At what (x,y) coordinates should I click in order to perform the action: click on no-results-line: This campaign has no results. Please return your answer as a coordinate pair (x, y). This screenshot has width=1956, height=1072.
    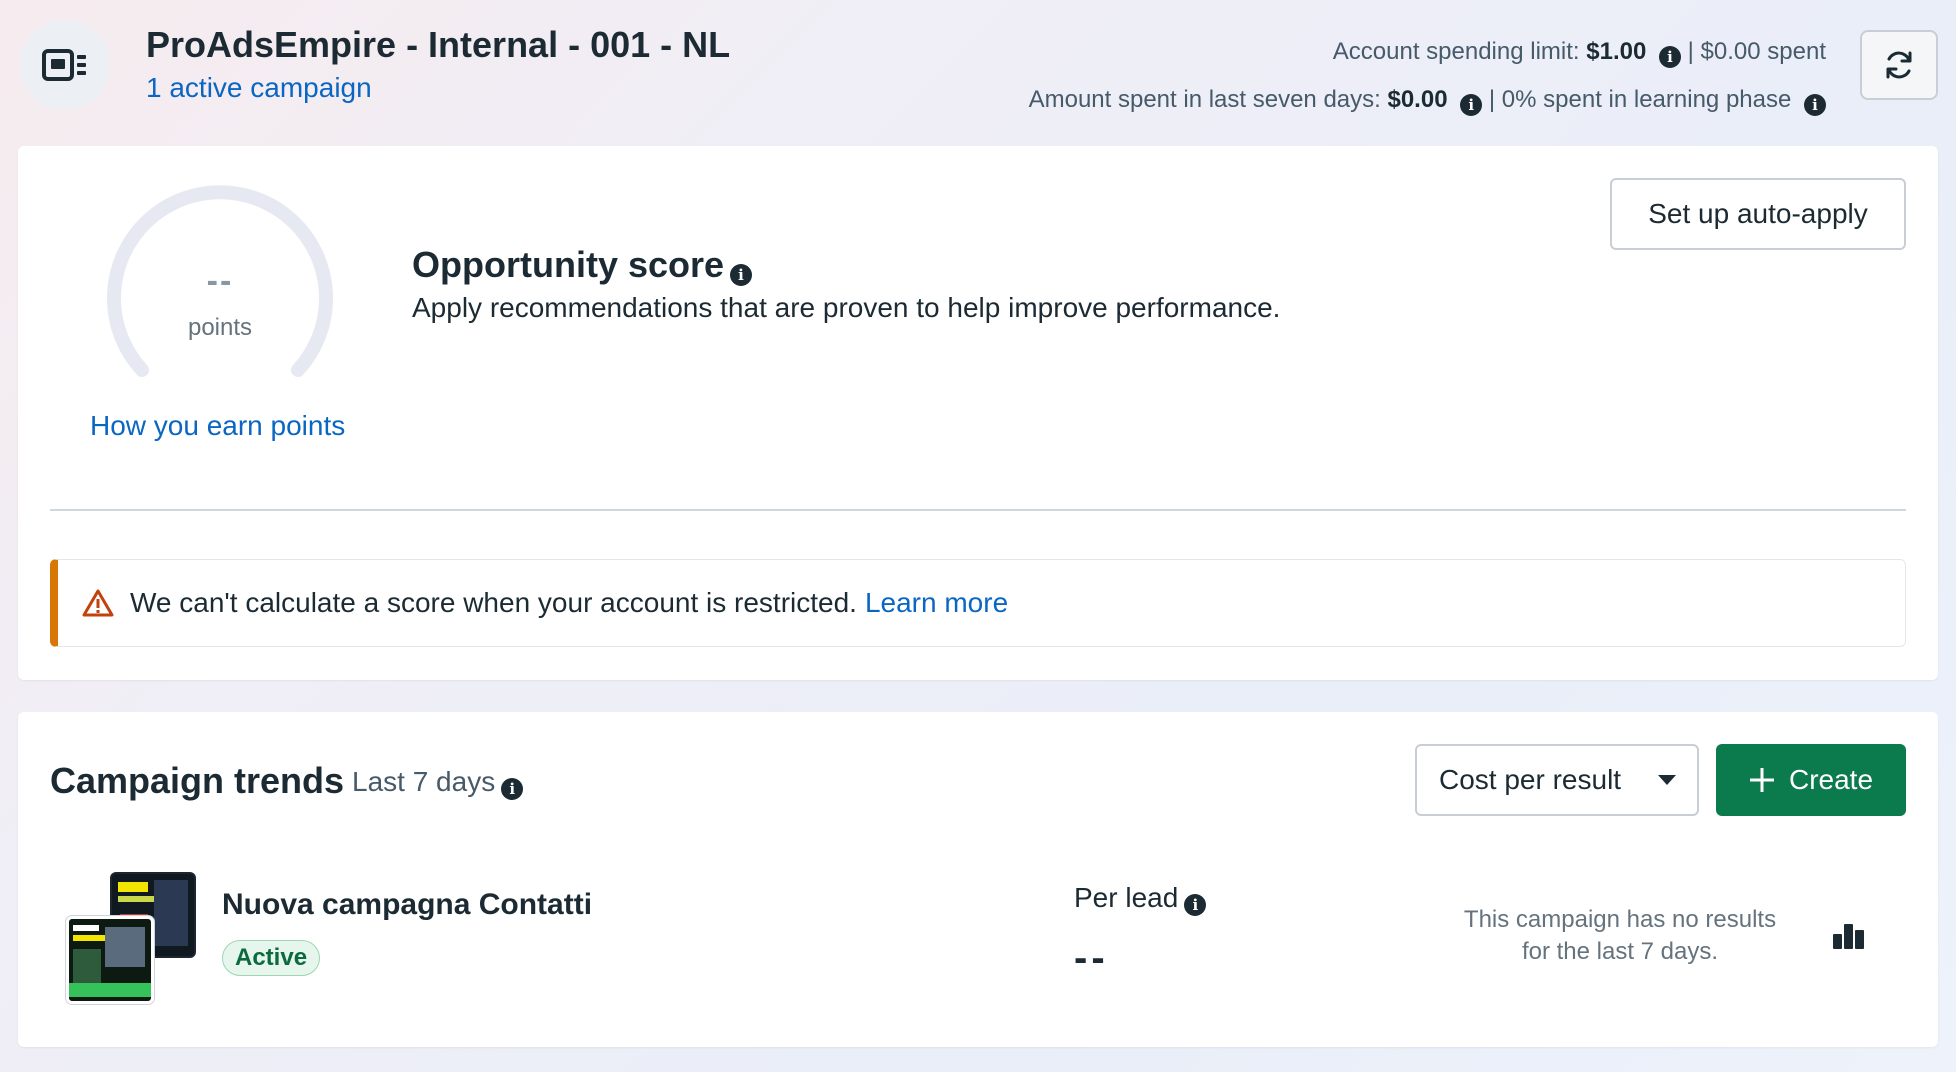
    Looking at the image, I should click on (1620, 919).